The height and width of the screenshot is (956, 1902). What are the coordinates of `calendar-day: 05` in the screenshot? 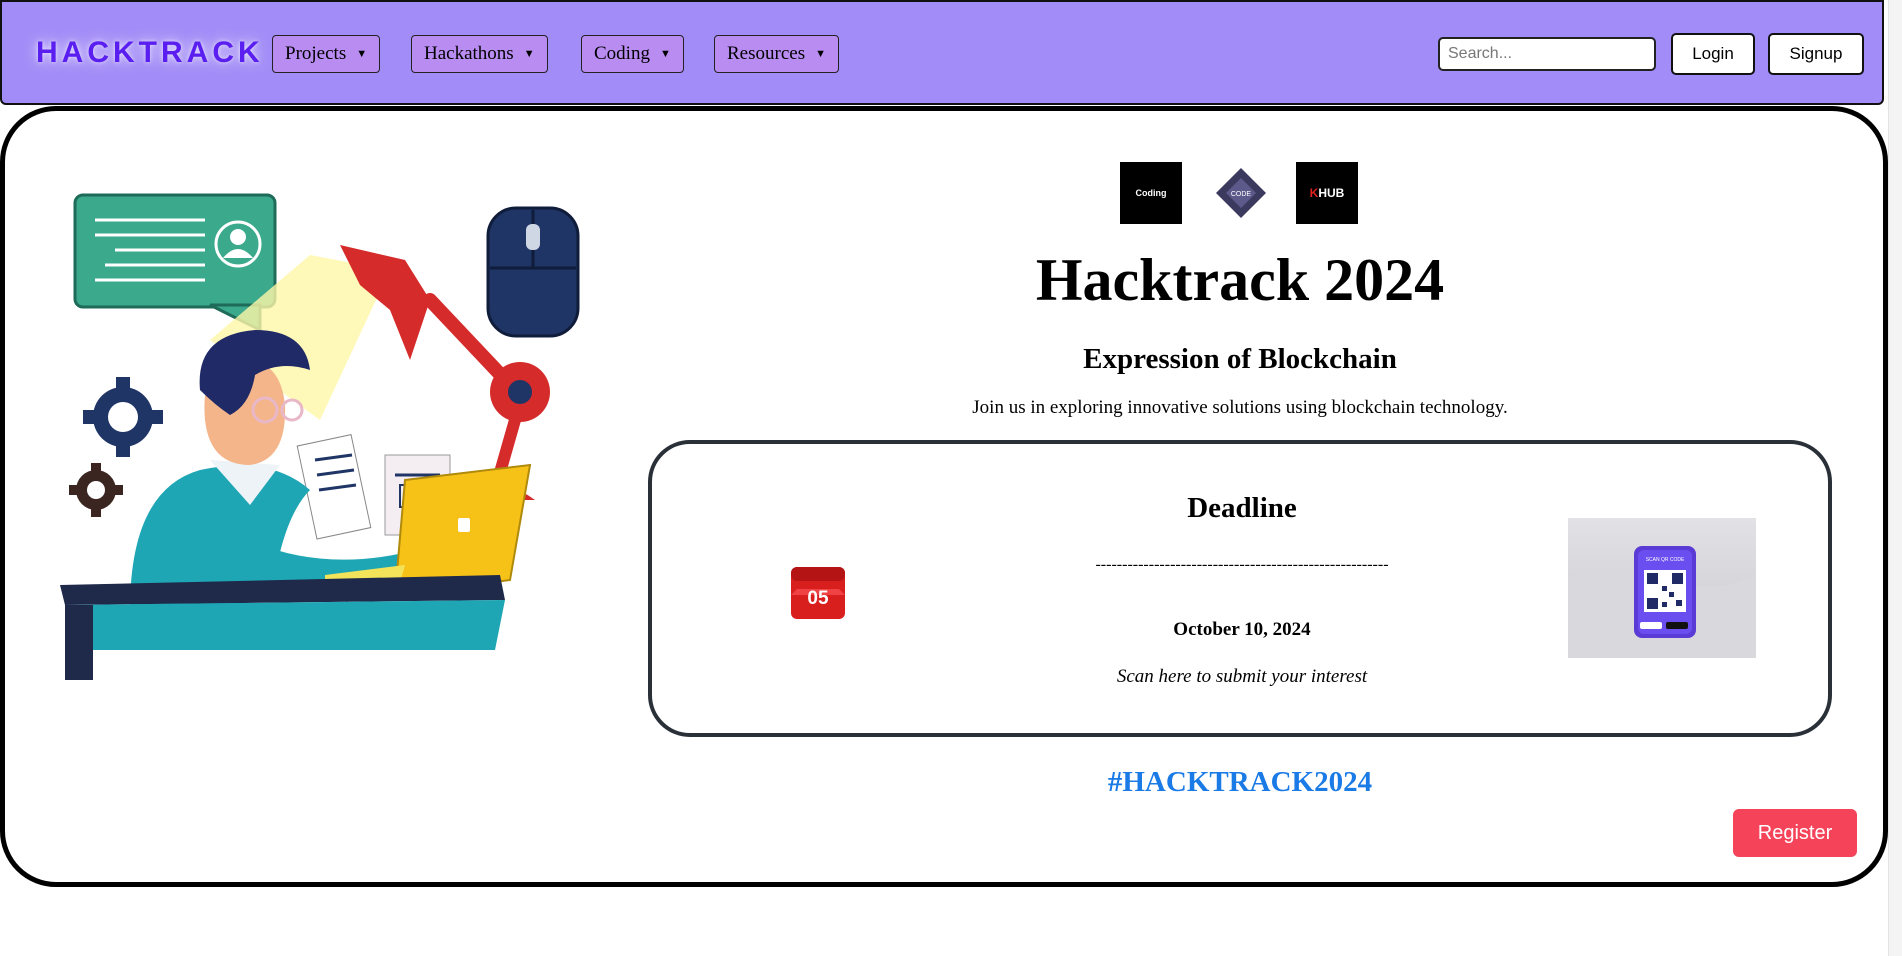 It's located at (818, 598).